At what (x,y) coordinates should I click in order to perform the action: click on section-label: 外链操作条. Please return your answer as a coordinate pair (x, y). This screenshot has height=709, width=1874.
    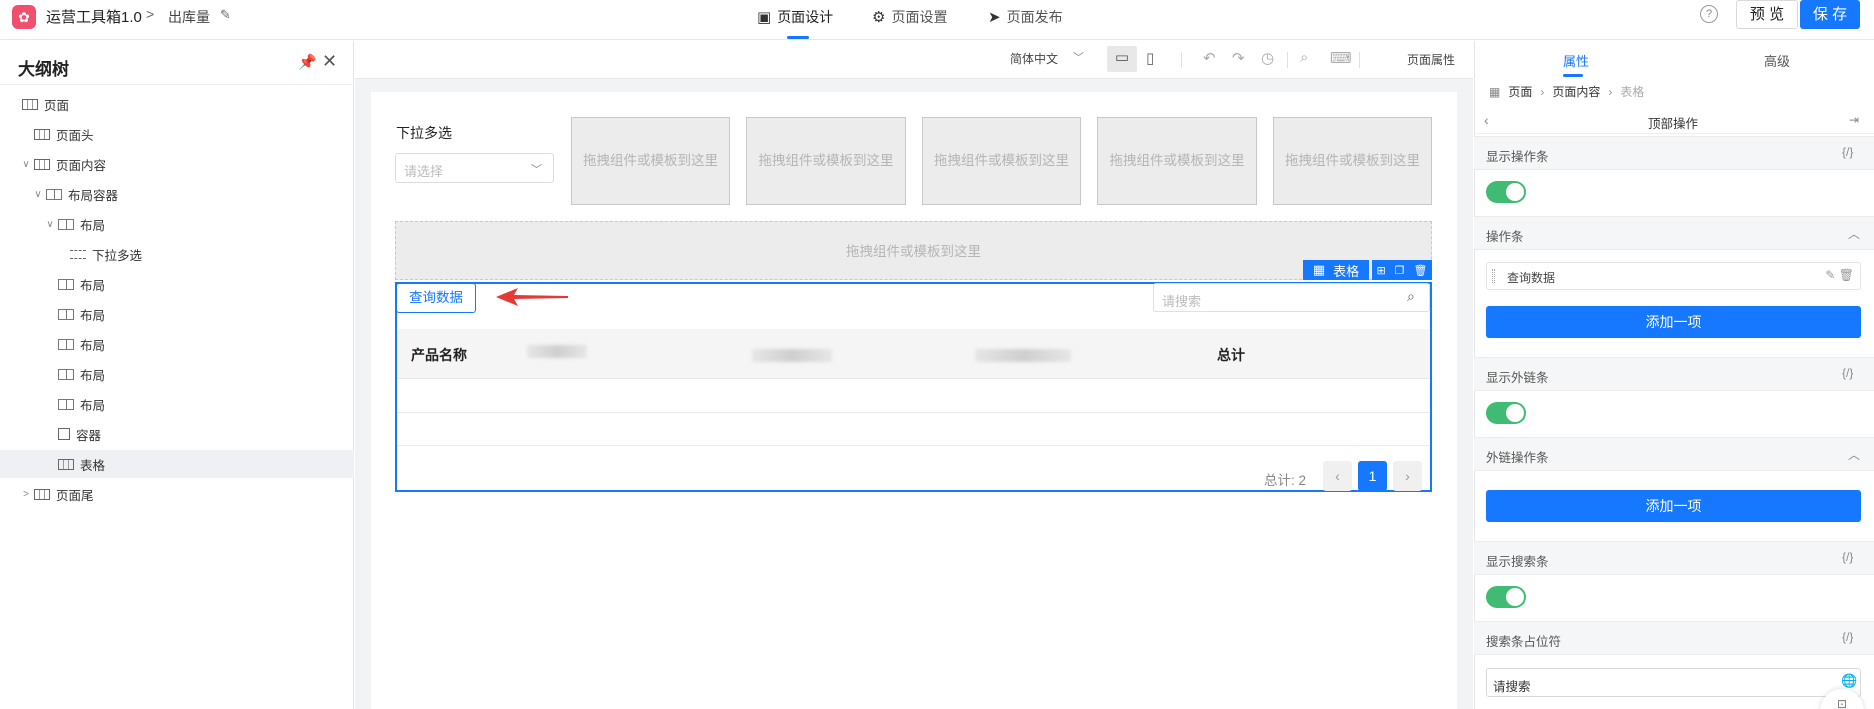
    Looking at the image, I should click on (1517, 458).